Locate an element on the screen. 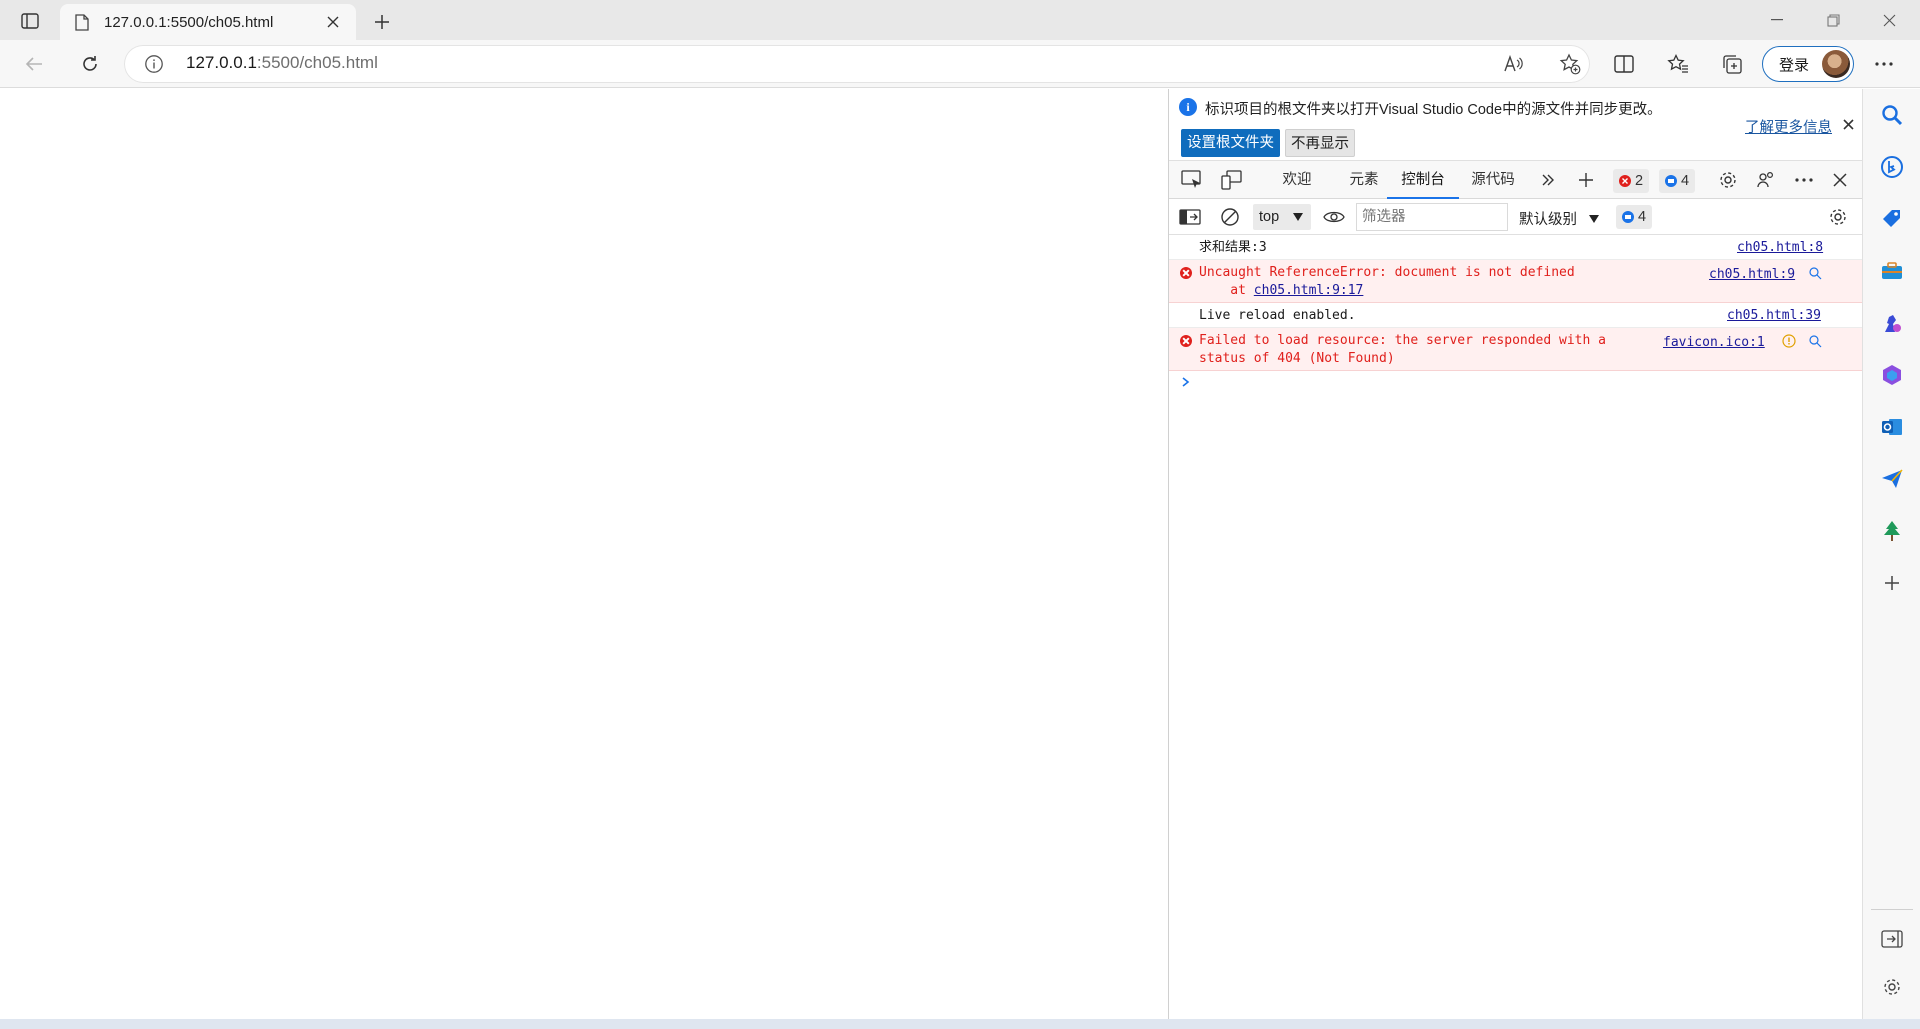  inspect-element-button is located at coordinates (1192, 180).